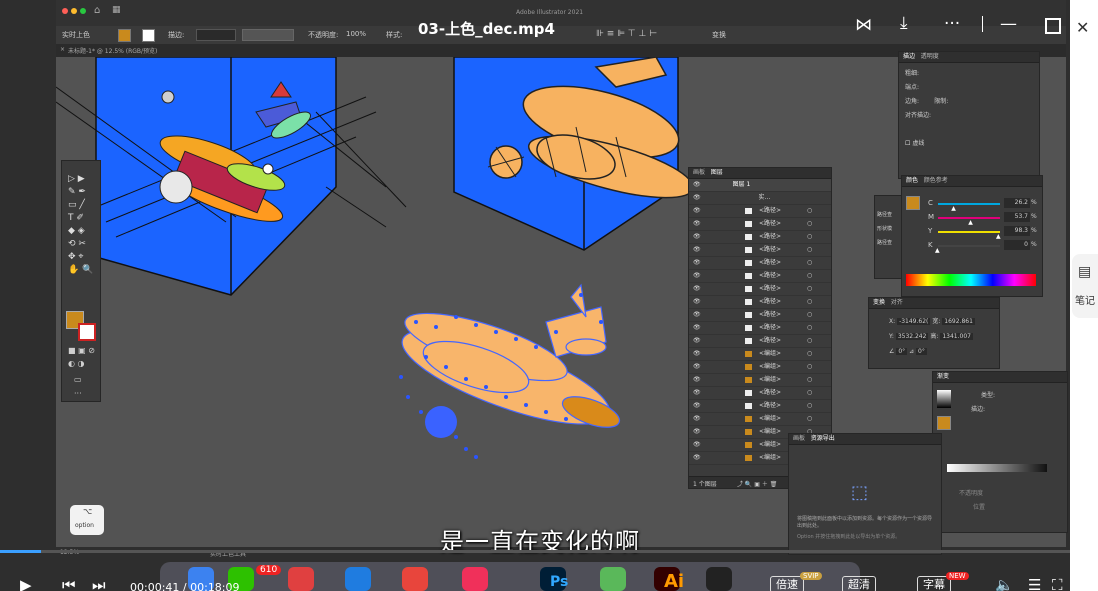  Describe the element at coordinates (62, 49) in the screenshot. I see `close-tab-icon: ×` at that location.